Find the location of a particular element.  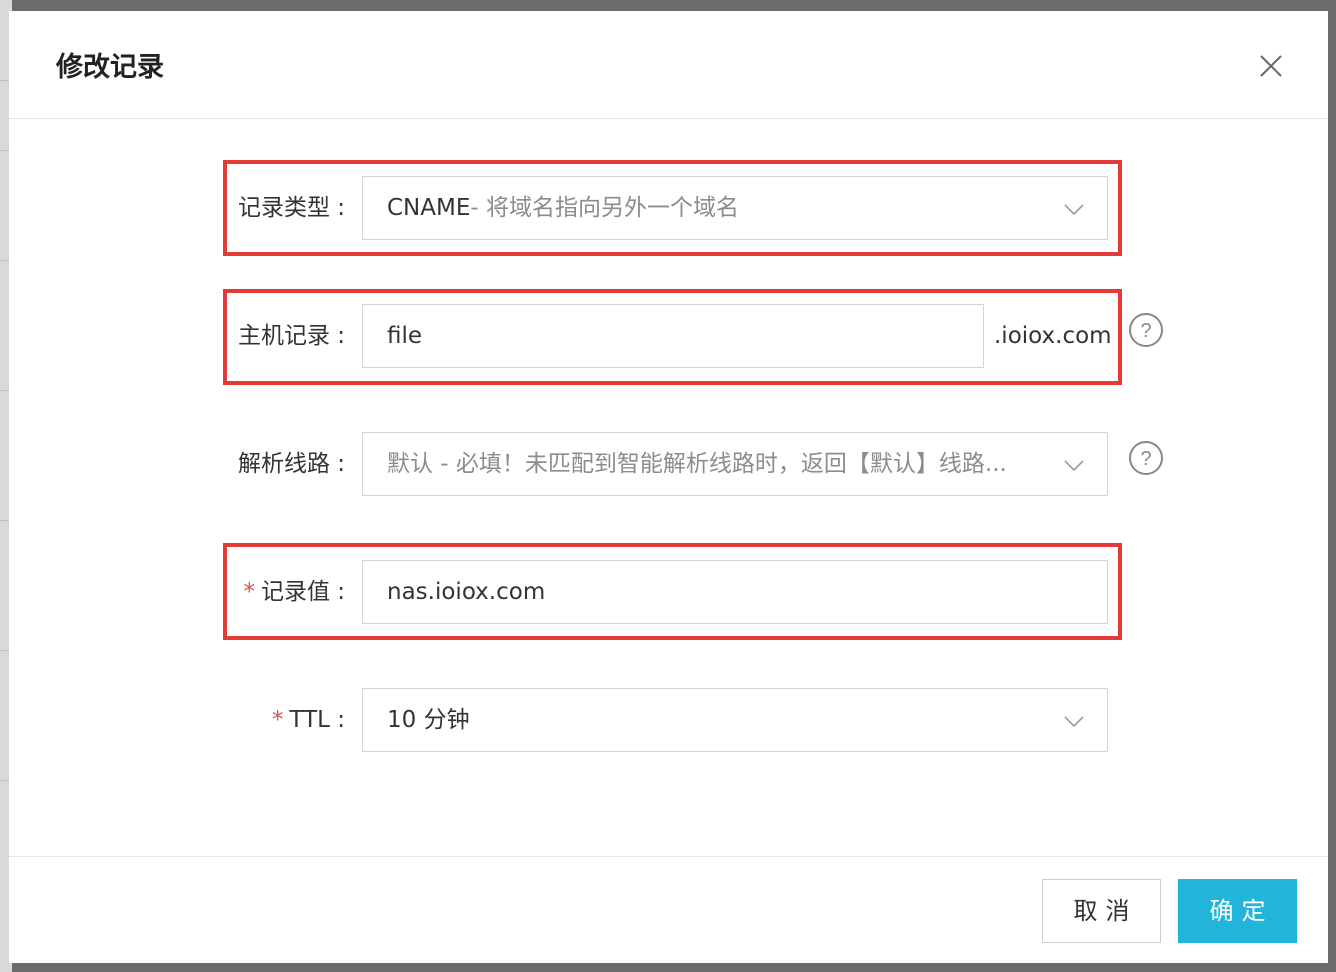

ttl-row: * TTL : 10 分钟 is located at coordinates (668, 720).